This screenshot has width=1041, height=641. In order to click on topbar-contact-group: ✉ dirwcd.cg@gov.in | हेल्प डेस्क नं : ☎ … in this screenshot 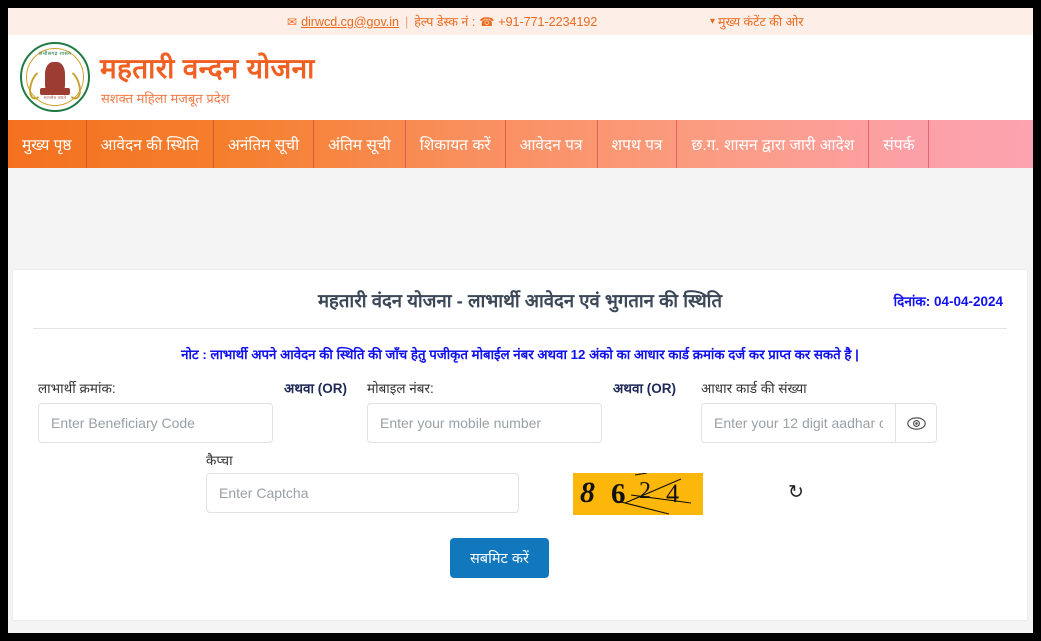, I will do `click(442, 21)`.